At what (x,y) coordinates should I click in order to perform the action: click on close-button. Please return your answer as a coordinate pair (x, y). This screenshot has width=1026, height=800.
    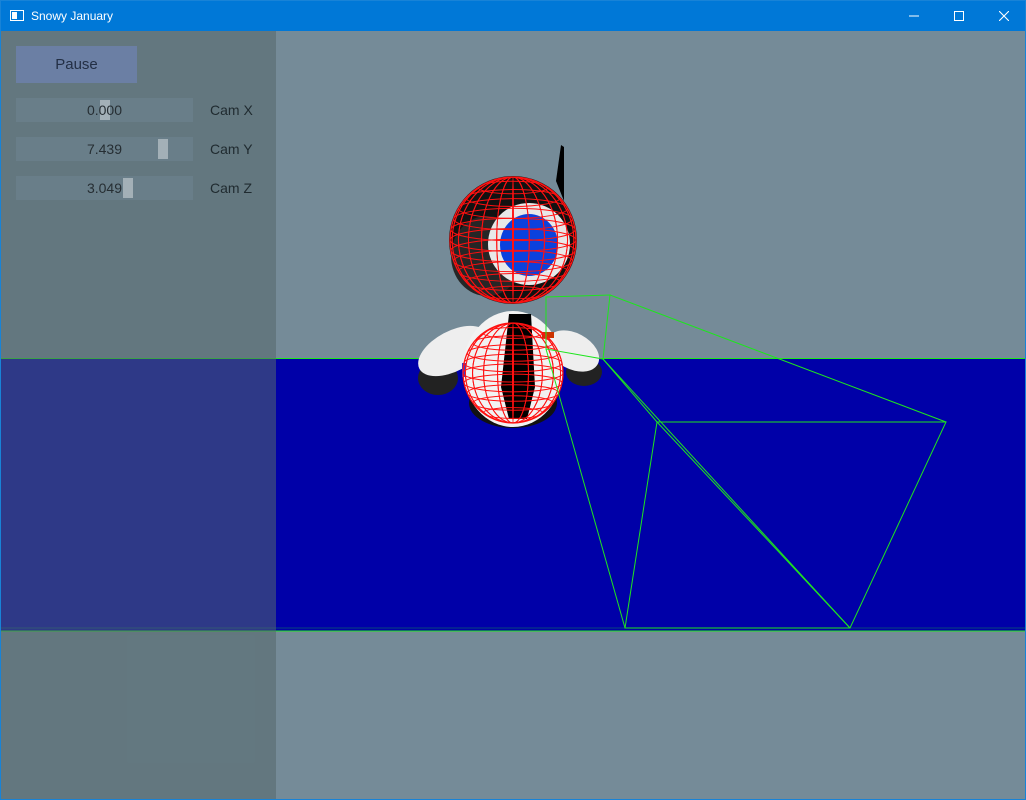
    Looking at the image, I should click on (1003, 16).